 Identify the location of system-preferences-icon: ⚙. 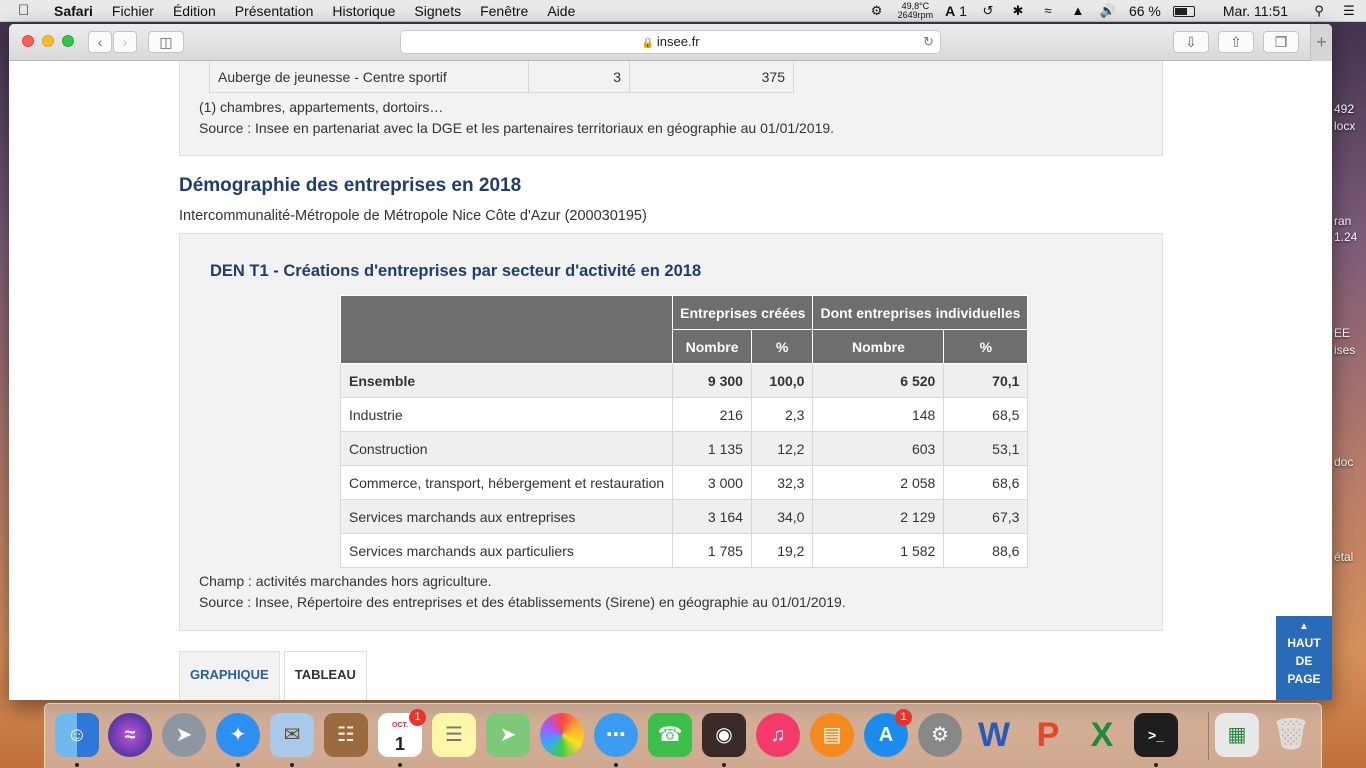
(940, 735).